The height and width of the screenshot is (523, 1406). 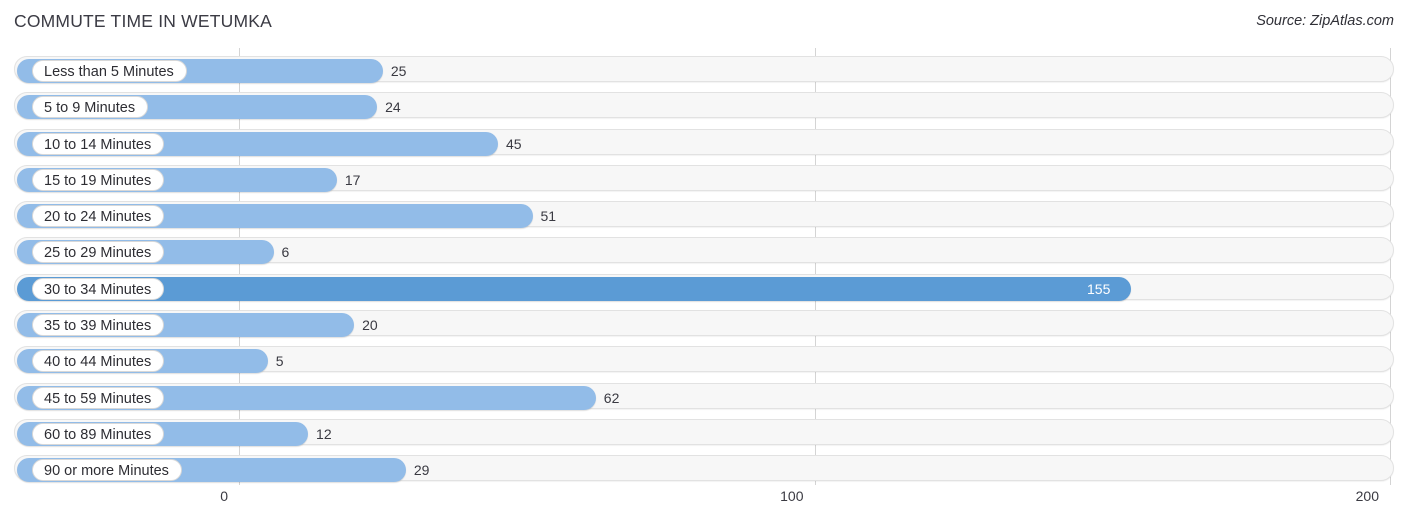 What do you see at coordinates (1367, 496) in the screenshot?
I see `x-tick-label: 200` at bounding box center [1367, 496].